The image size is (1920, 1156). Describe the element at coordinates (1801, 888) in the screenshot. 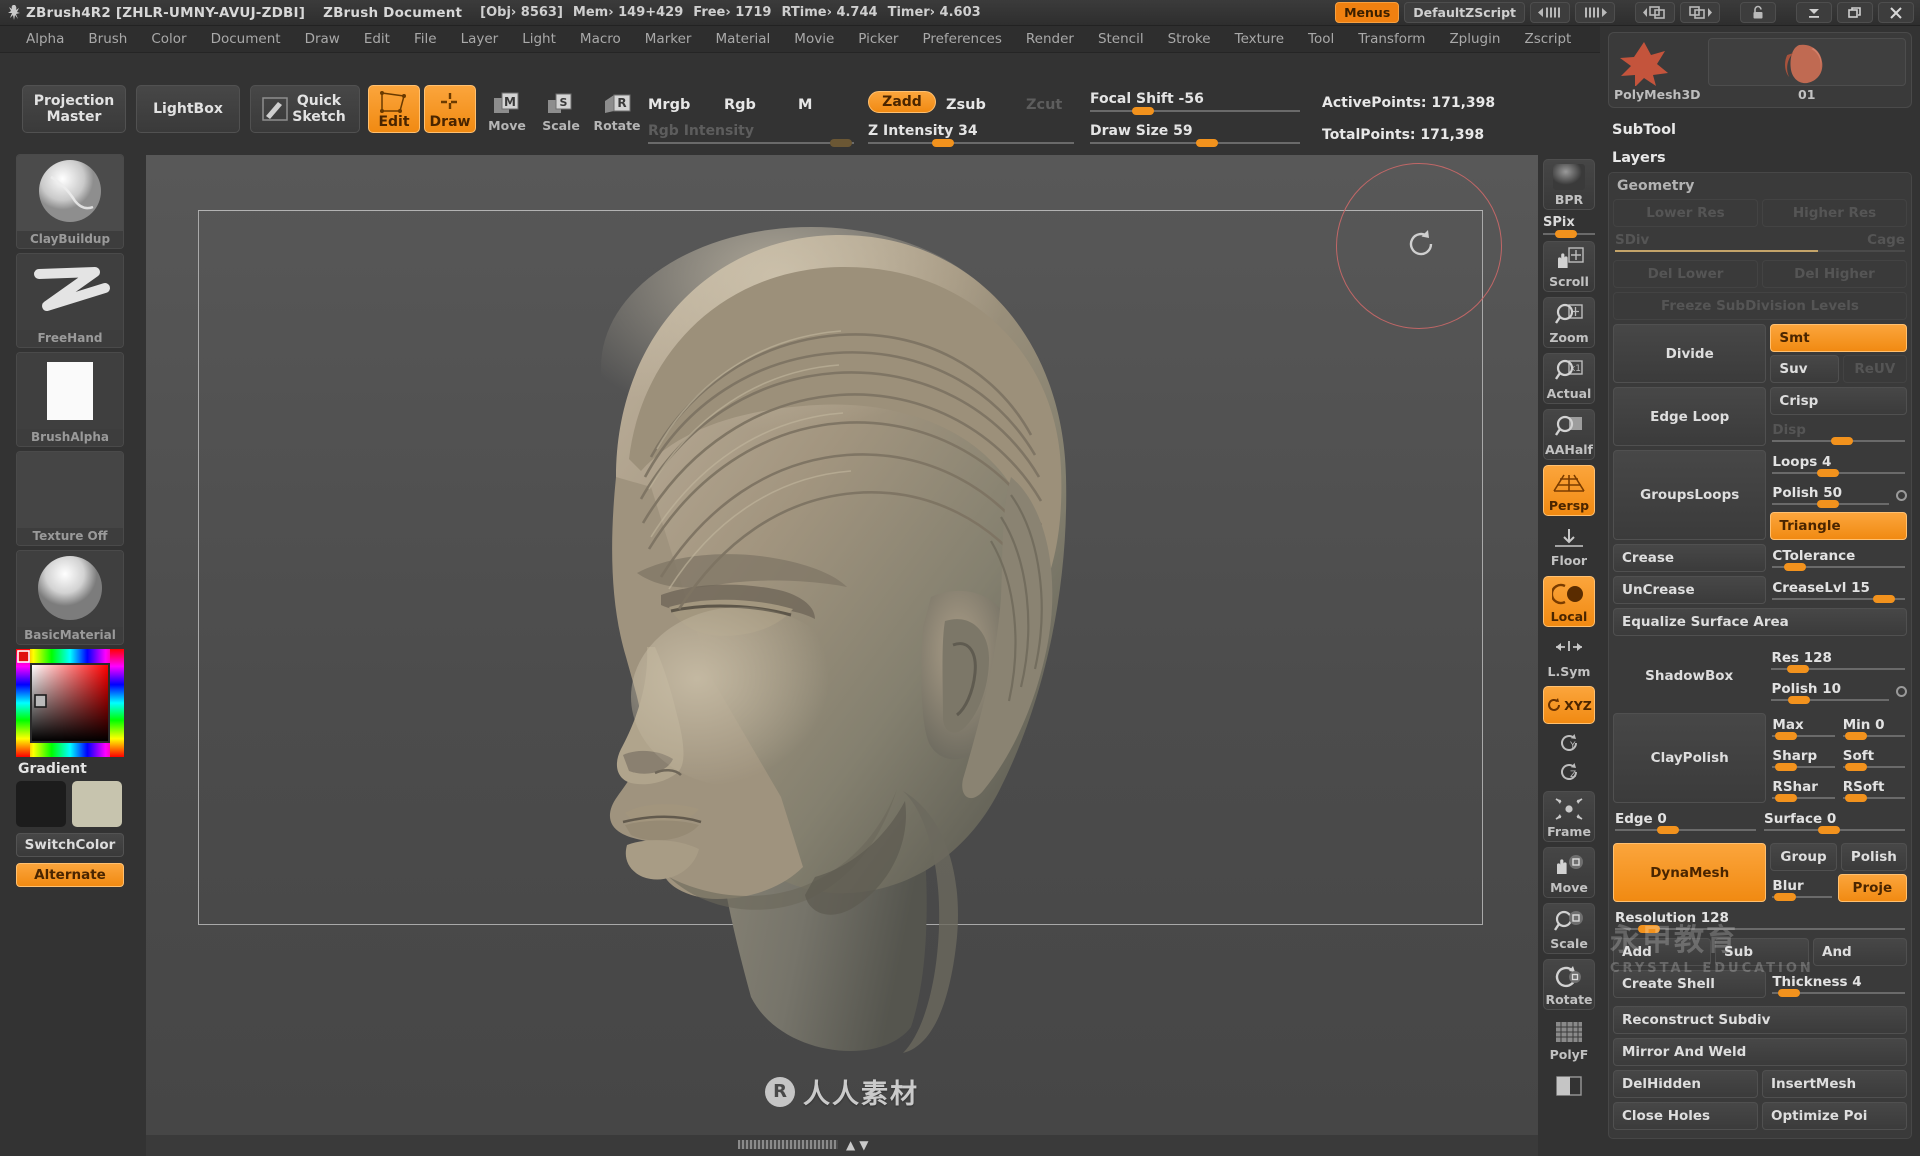

I see `blur-slider: Blur` at that location.